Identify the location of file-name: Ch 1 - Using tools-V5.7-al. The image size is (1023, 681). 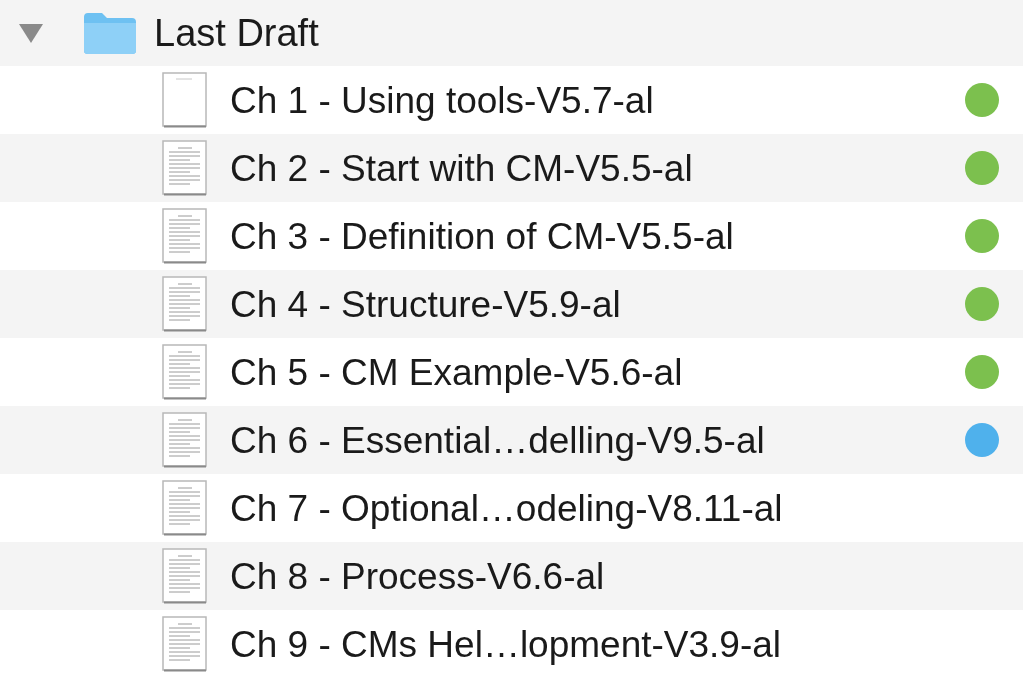
(442, 100).